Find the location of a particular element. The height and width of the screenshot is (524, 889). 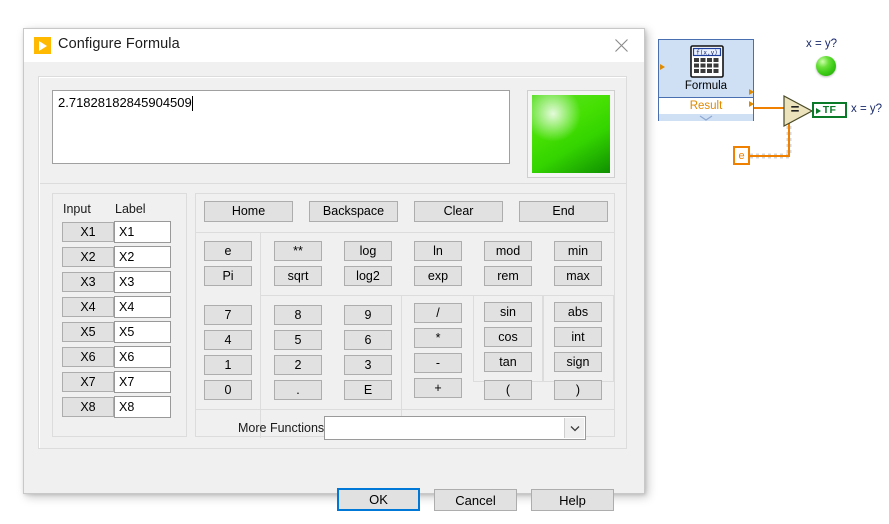

max-button: max is located at coordinates (578, 276).